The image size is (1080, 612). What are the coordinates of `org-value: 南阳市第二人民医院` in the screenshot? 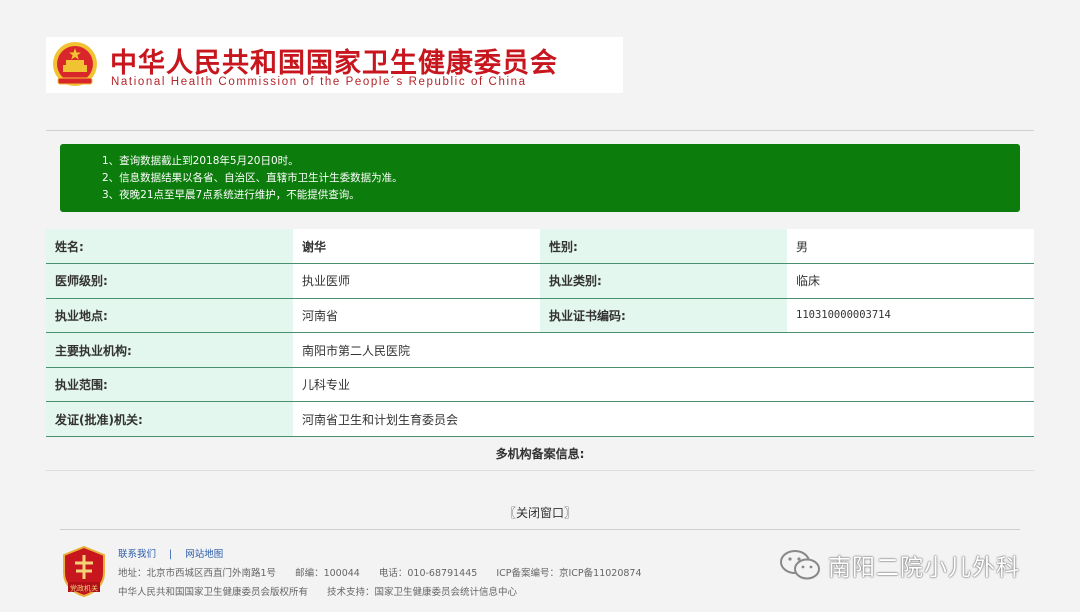 It's located at (663, 350).